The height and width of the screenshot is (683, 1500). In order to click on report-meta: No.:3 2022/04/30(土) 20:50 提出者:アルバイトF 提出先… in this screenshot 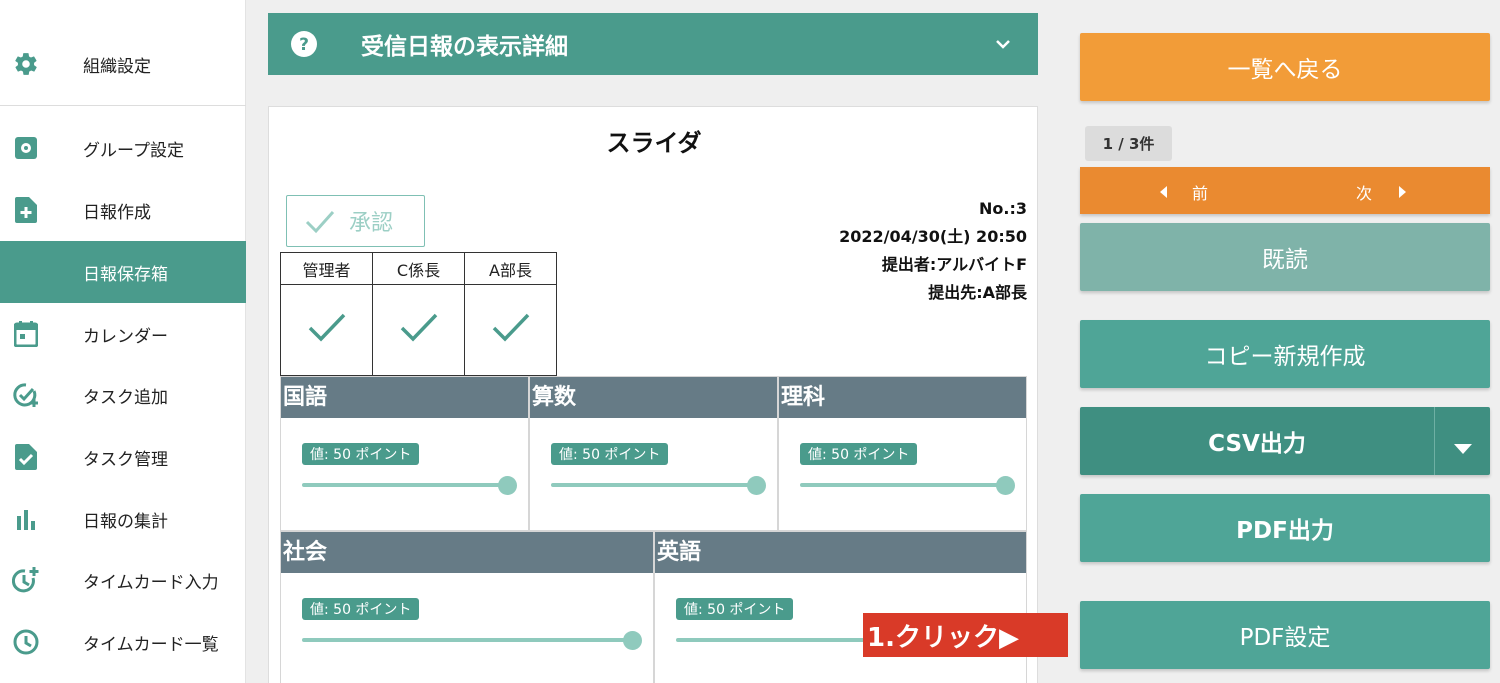, I will do `click(933, 251)`.